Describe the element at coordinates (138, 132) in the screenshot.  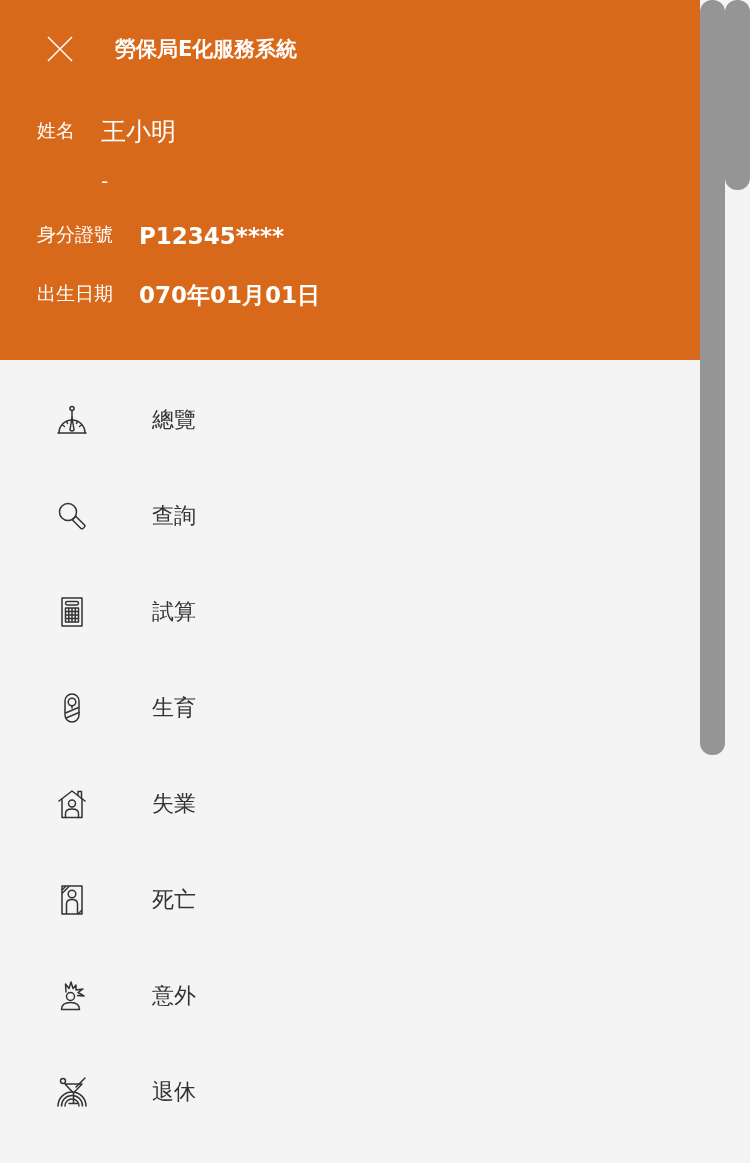
I see `profile-value: 王小明` at that location.